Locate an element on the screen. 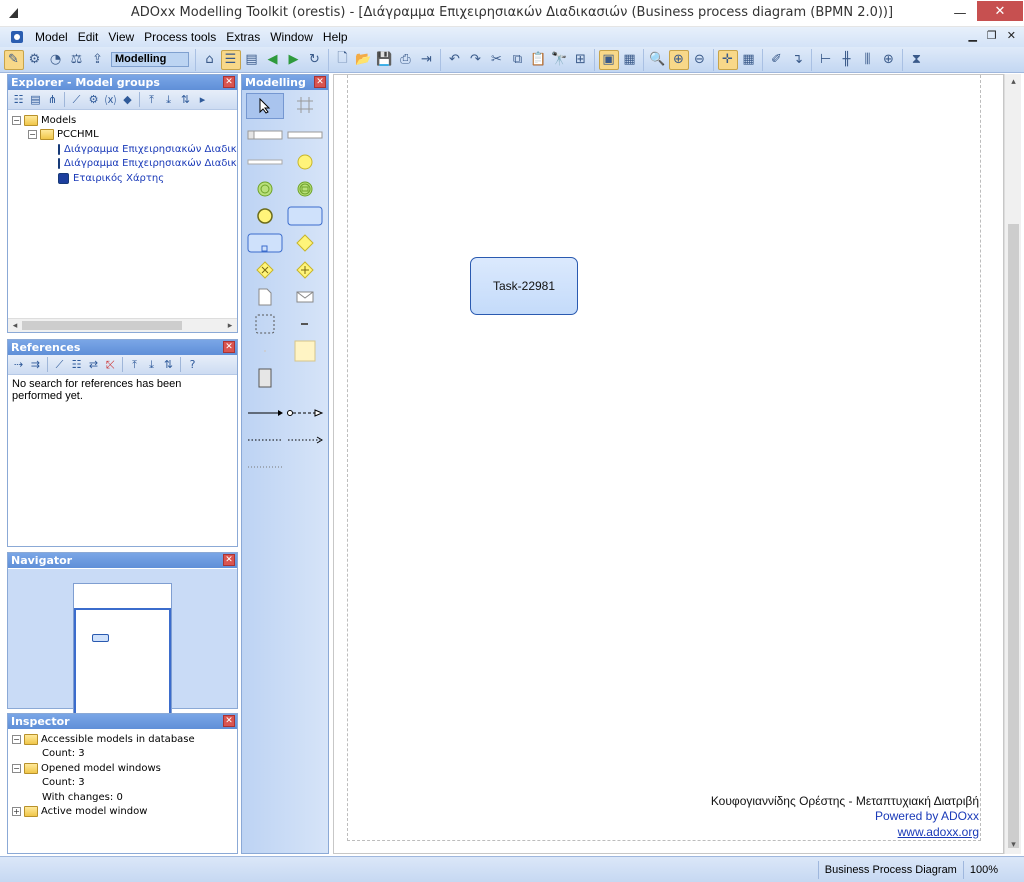 Image resolution: width=1024 pixels, height=882 pixels. inspector-item-opened-windows: − Opened model windows is located at coordinates (124, 768).